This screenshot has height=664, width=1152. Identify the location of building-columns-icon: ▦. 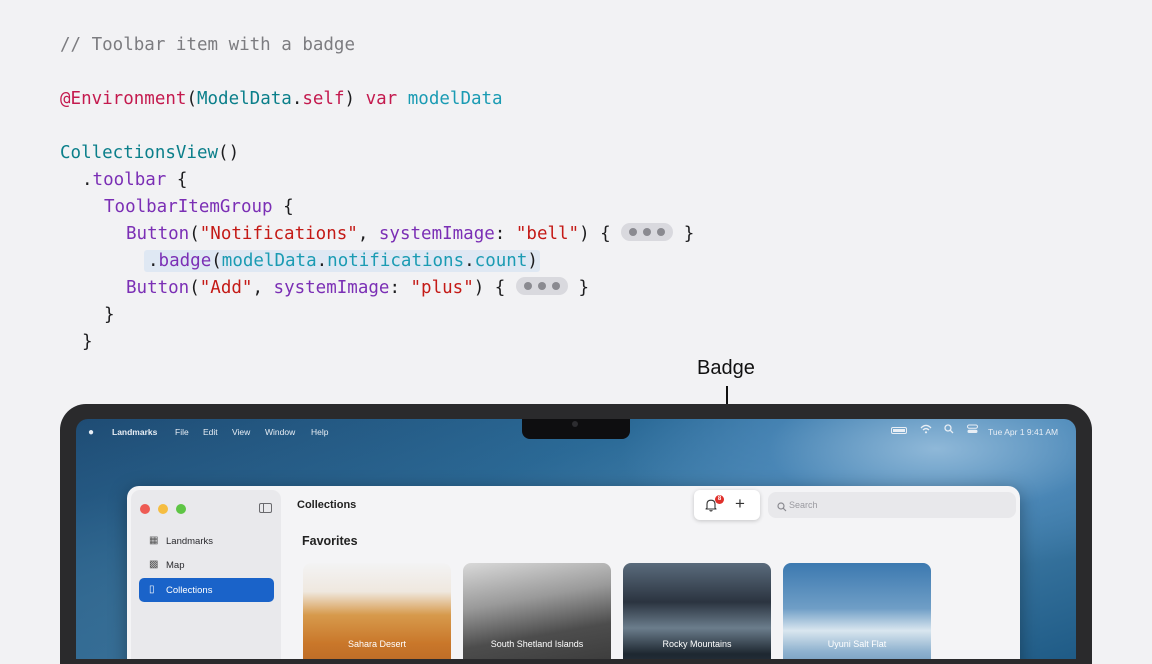
(154, 540).